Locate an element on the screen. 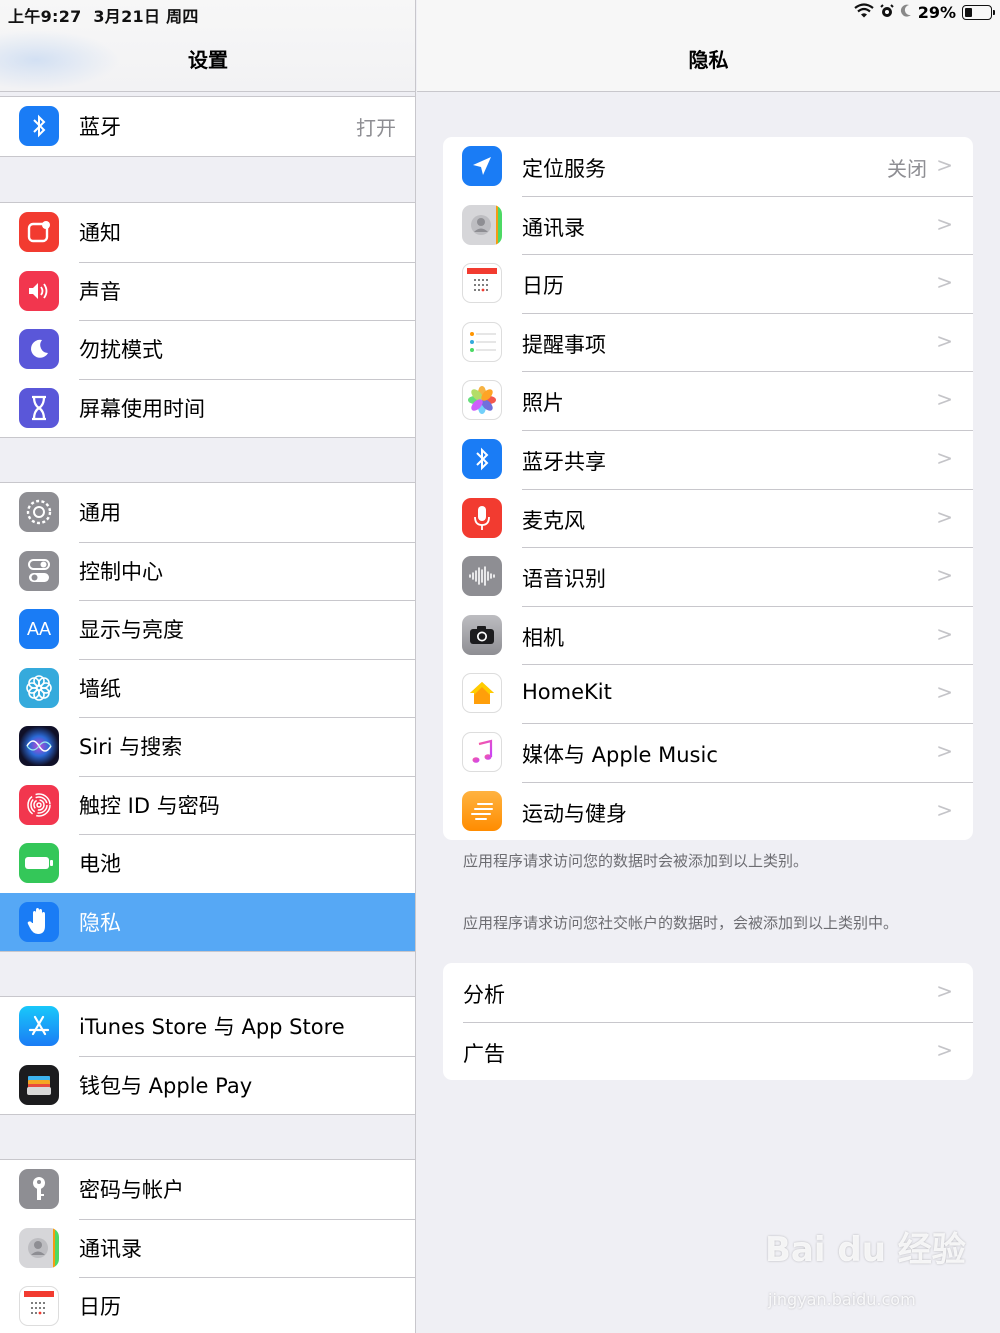 This screenshot has height=1333, width=1000. sidebar-item-label: 通用 is located at coordinates (100, 513).